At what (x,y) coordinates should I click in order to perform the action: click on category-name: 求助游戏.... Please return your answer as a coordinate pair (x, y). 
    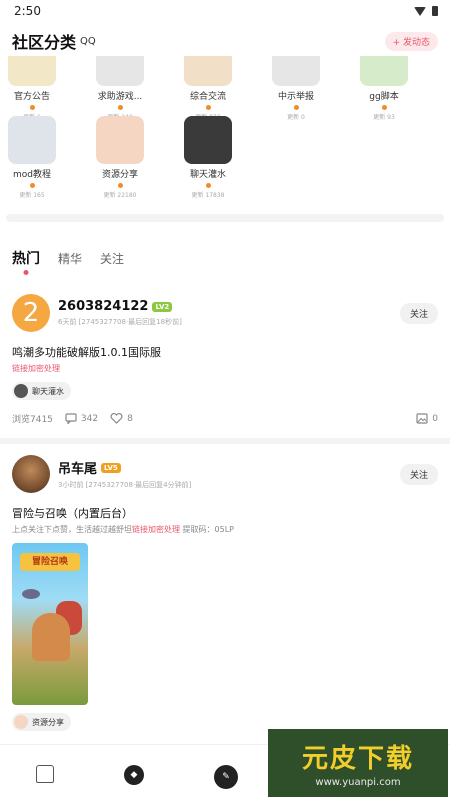
    Looking at the image, I should click on (120, 97).